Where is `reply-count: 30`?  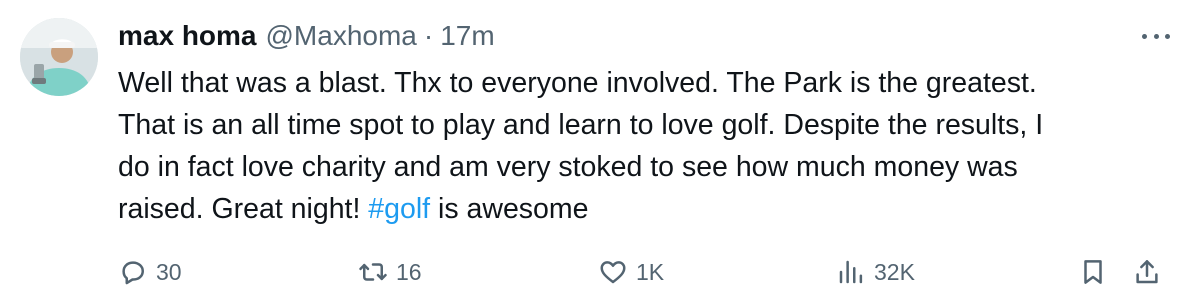 reply-count: 30 is located at coordinates (169, 271).